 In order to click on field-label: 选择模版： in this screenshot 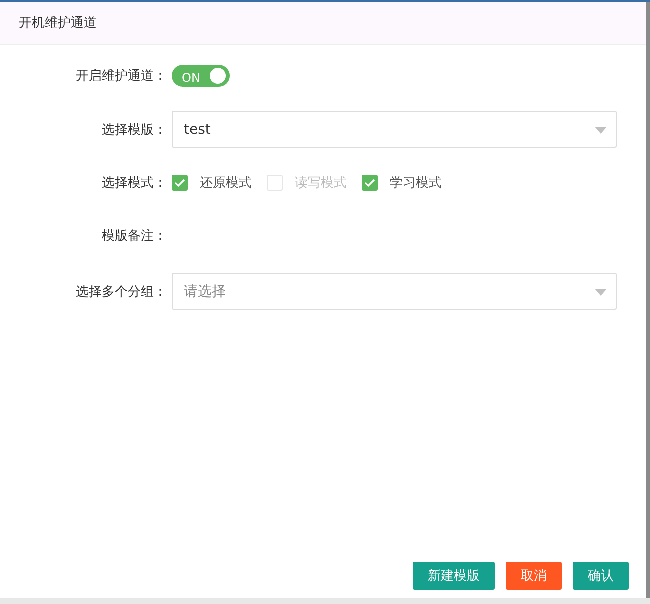, I will do `click(134, 130)`.